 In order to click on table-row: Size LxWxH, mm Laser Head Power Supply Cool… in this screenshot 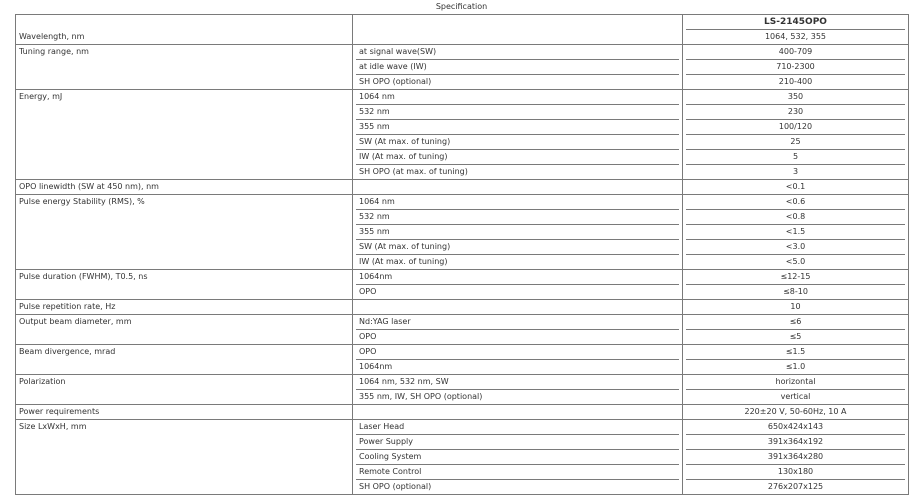, I will do `click(462, 457)`.